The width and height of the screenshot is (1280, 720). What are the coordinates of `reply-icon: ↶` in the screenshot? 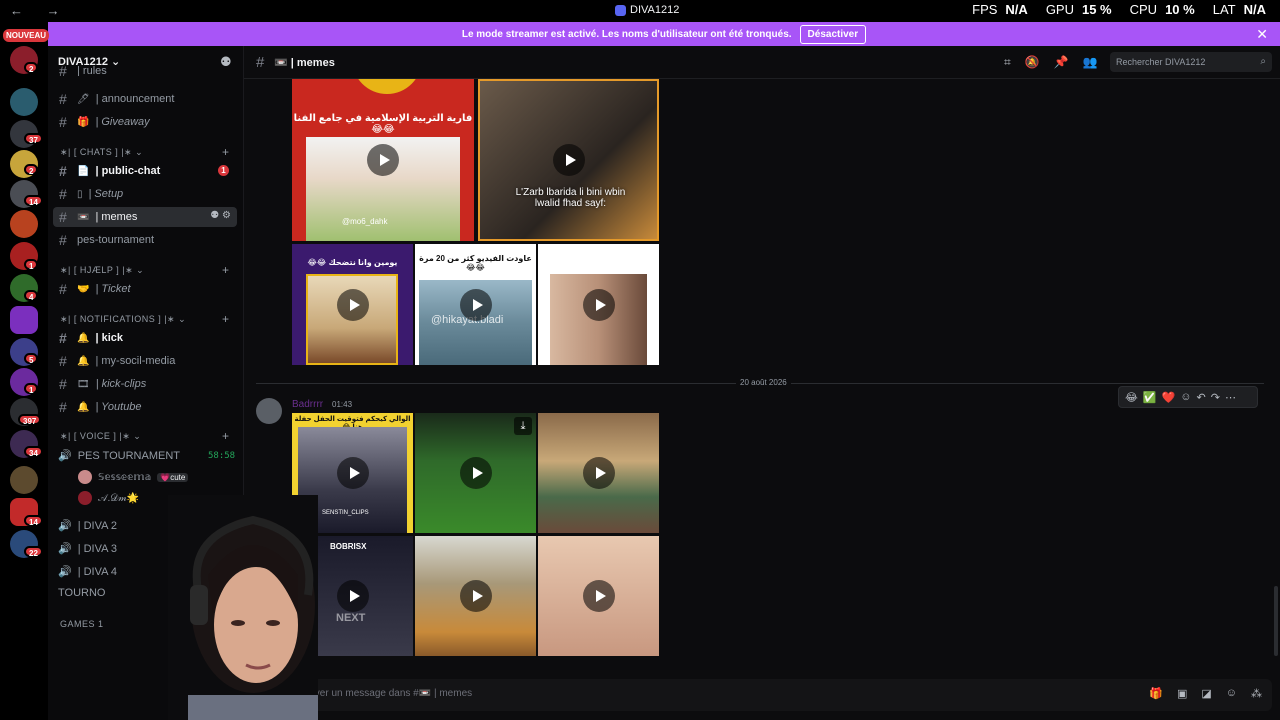 It's located at (1201, 397).